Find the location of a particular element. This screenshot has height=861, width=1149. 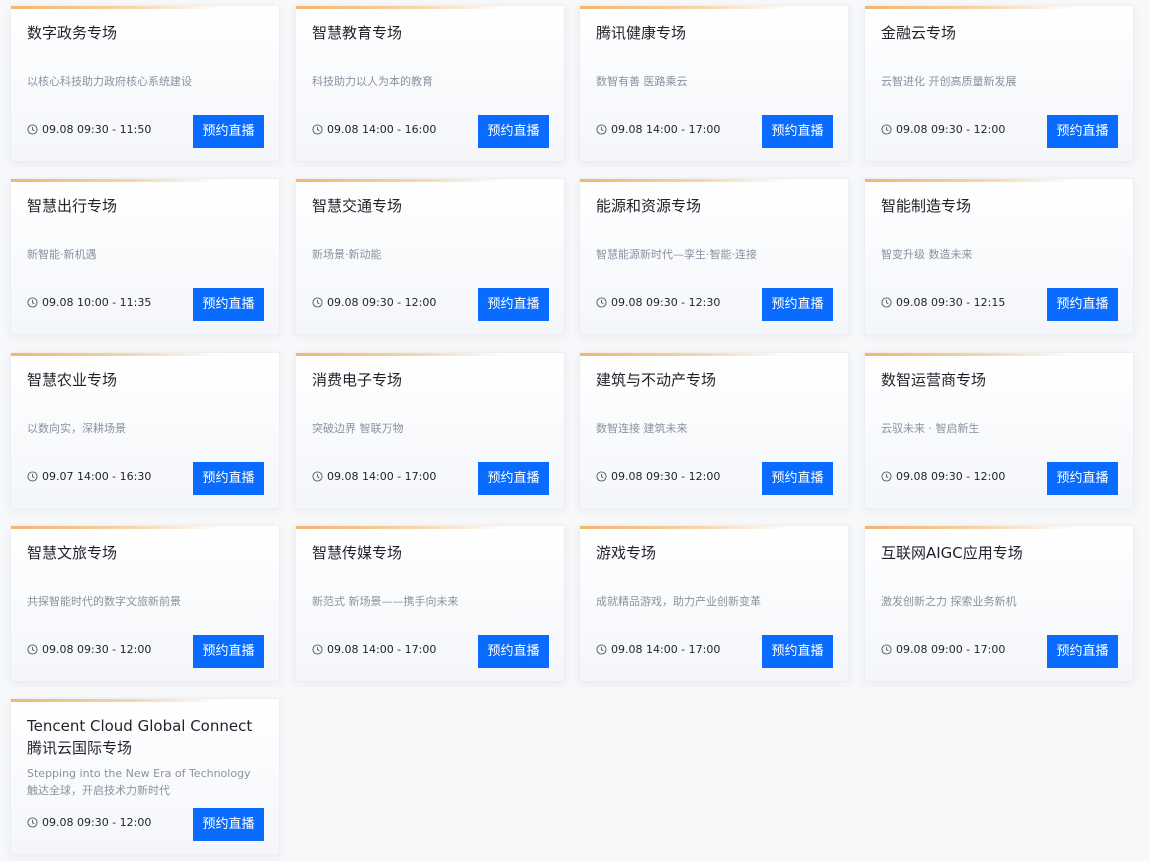

session-time-text: 09.08 14:00 - 16:00 is located at coordinates (382, 129).